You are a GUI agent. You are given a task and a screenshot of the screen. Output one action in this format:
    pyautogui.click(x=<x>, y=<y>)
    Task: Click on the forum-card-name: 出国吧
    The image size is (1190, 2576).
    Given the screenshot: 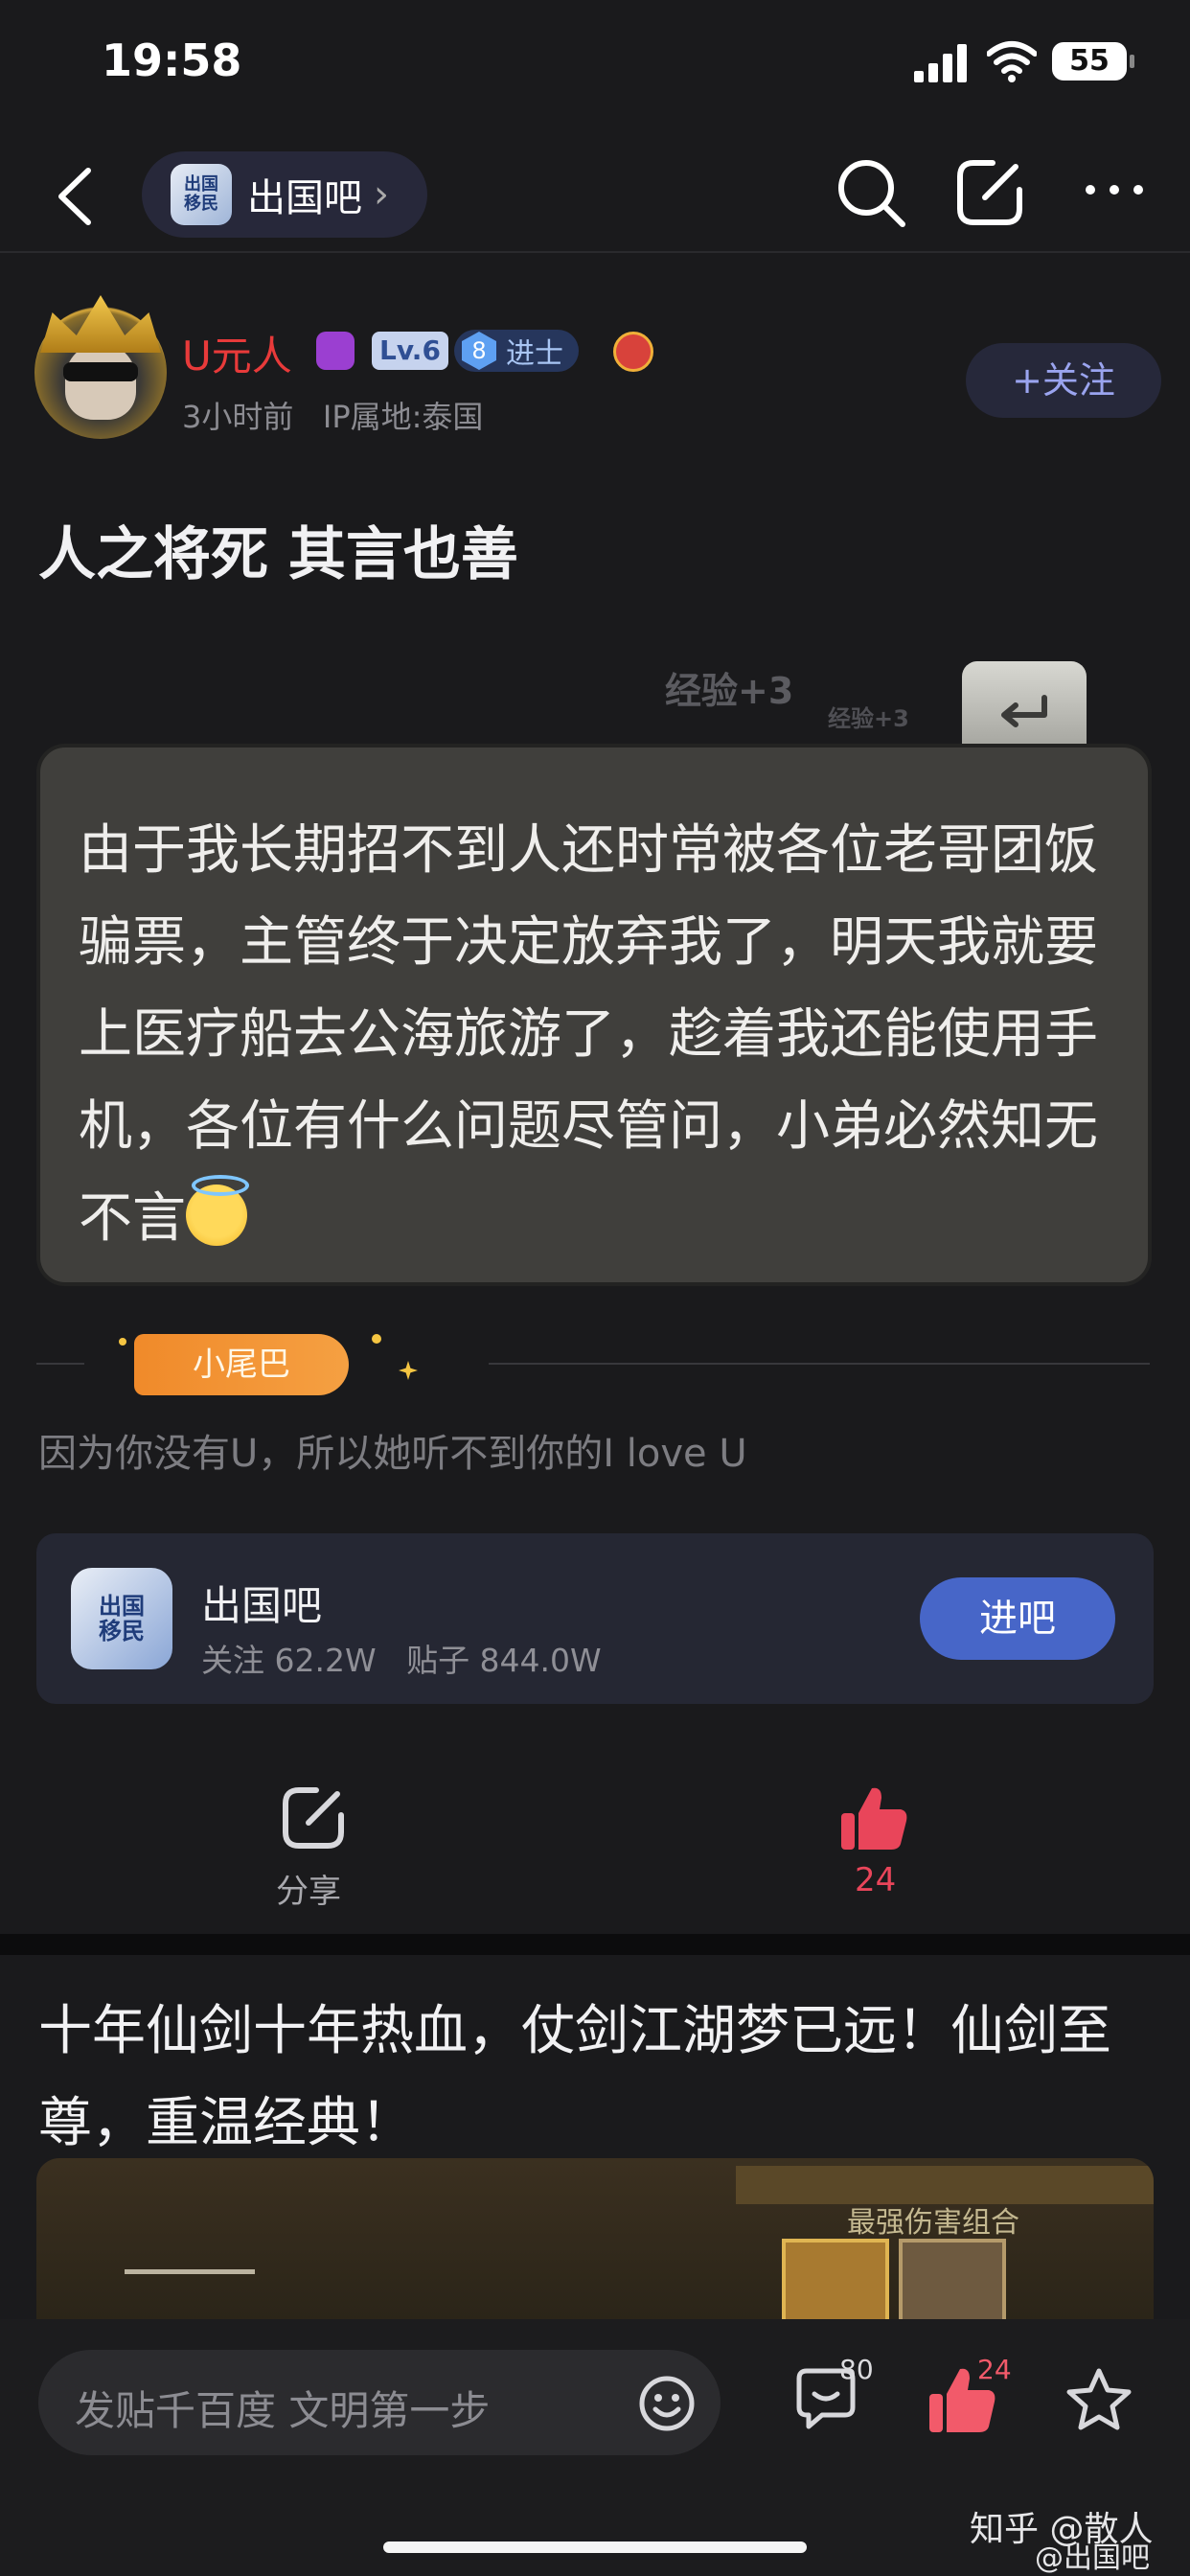 What is the action you would take?
    pyautogui.click(x=262, y=1605)
    